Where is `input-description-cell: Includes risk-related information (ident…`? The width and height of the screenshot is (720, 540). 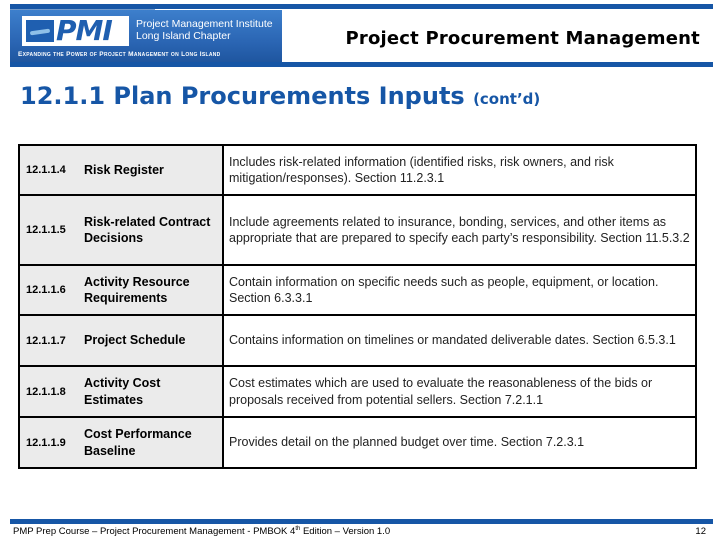 input-description-cell: Includes risk-related information (ident… is located at coordinates (459, 170).